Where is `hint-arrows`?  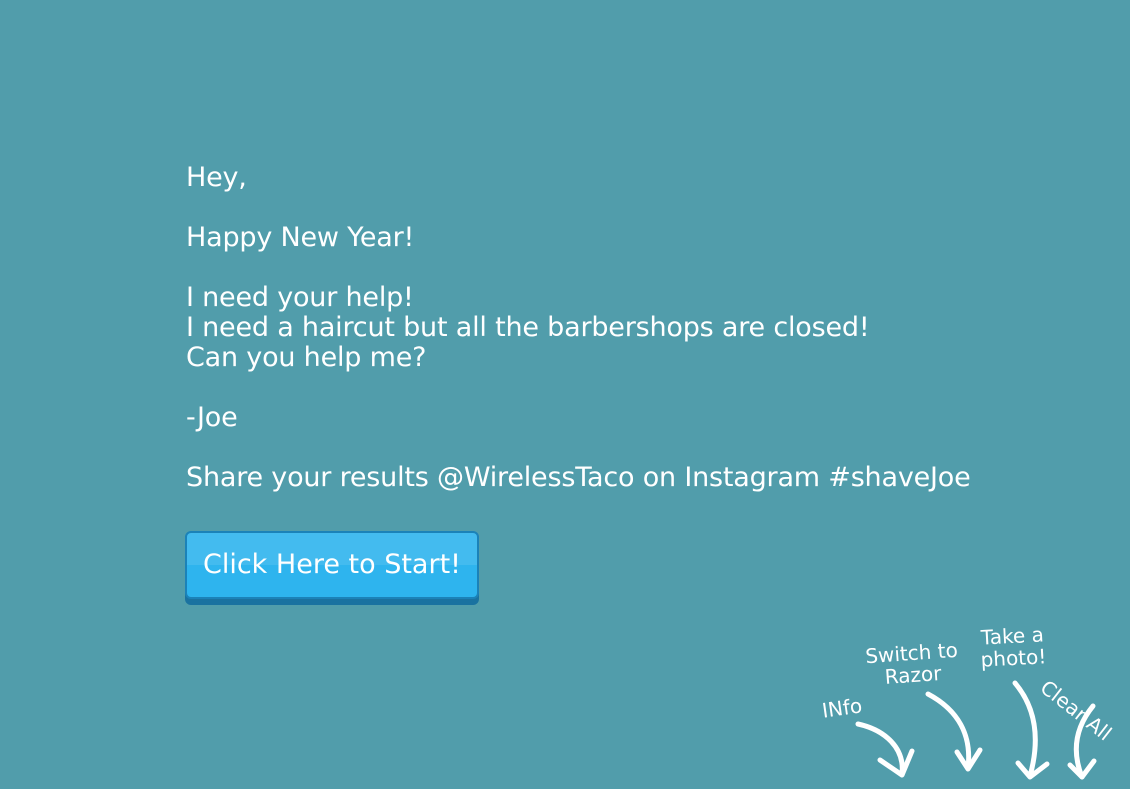
hint-arrows is located at coordinates (976, 730).